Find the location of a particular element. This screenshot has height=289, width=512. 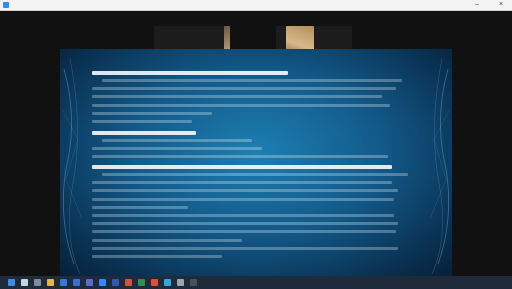

browser-icon is located at coordinates (63, 282).